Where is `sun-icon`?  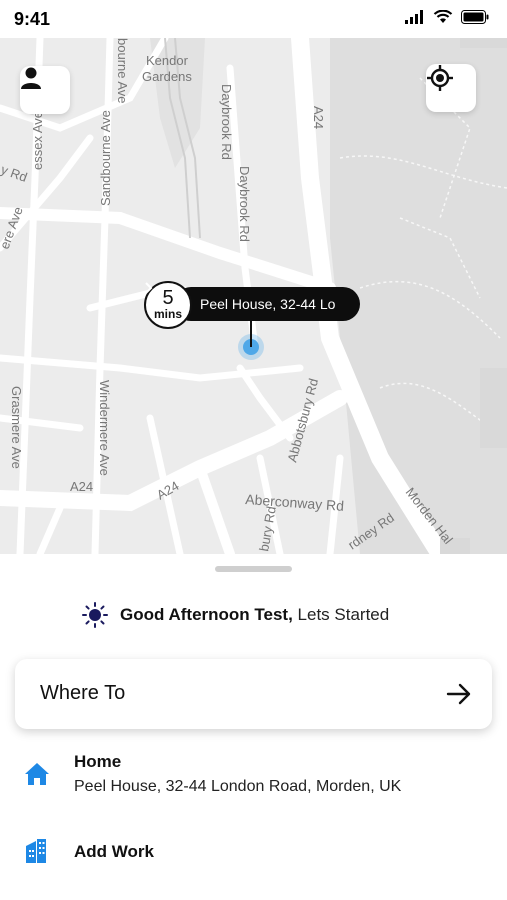 sun-icon is located at coordinates (95, 615).